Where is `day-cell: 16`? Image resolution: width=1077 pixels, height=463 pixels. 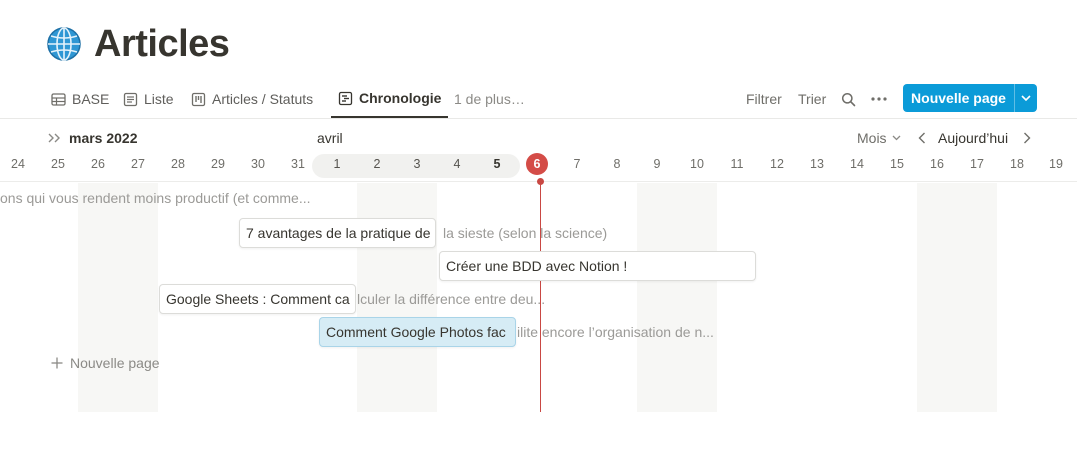
day-cell: 16 is located at coordinates (937, 164).